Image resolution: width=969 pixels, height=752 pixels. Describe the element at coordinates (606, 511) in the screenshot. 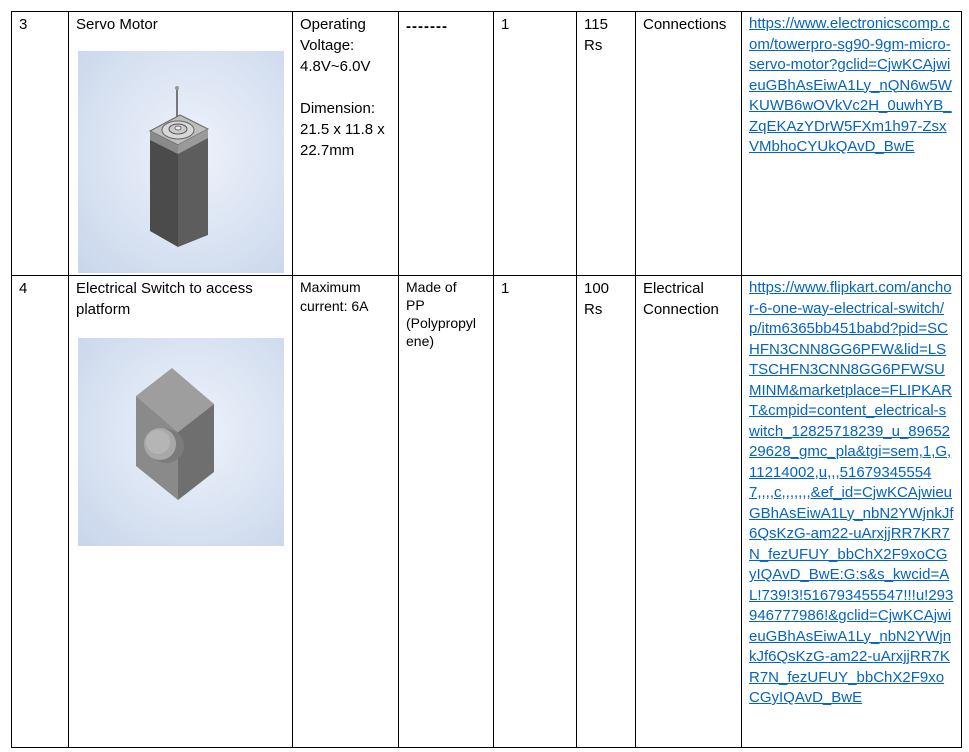

I see `price-cell: 100 Rs` at that location.